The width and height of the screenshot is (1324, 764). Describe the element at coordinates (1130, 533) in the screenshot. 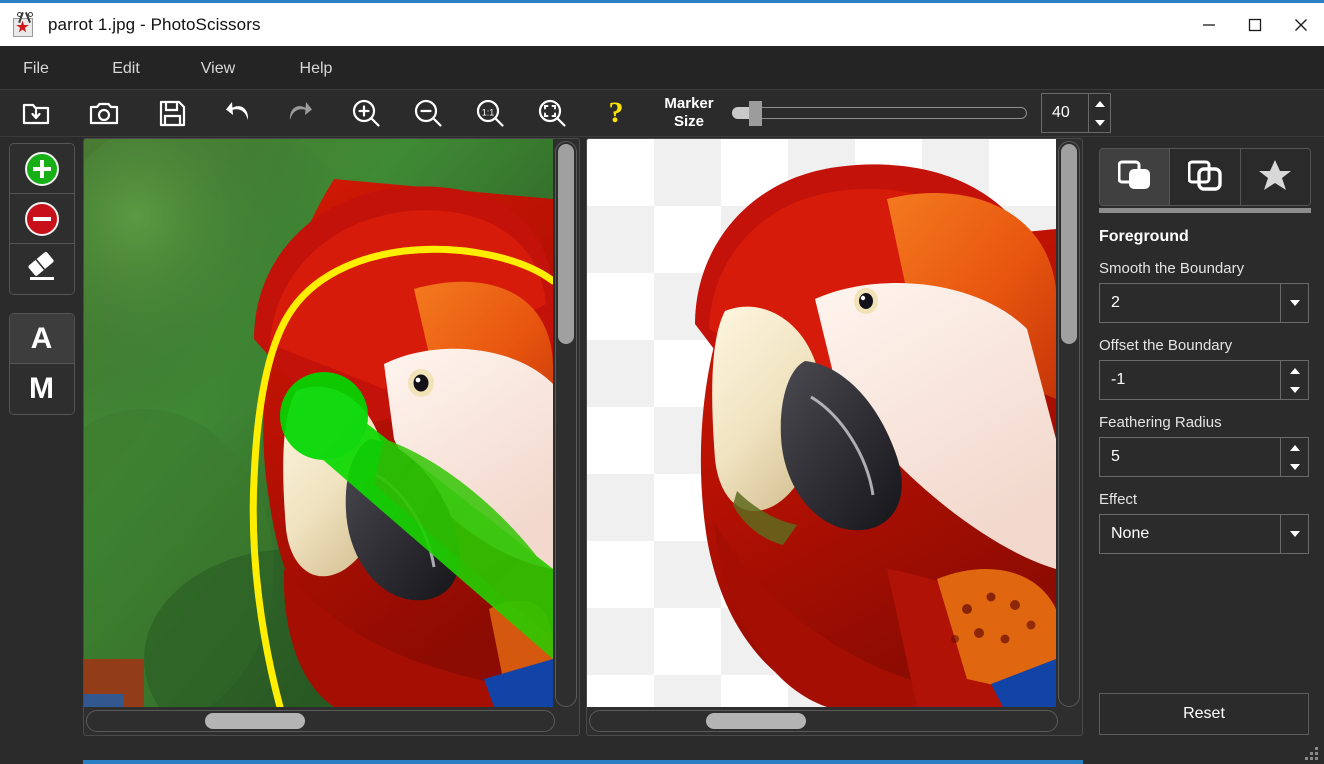

I see `effect-value: None` at that location.